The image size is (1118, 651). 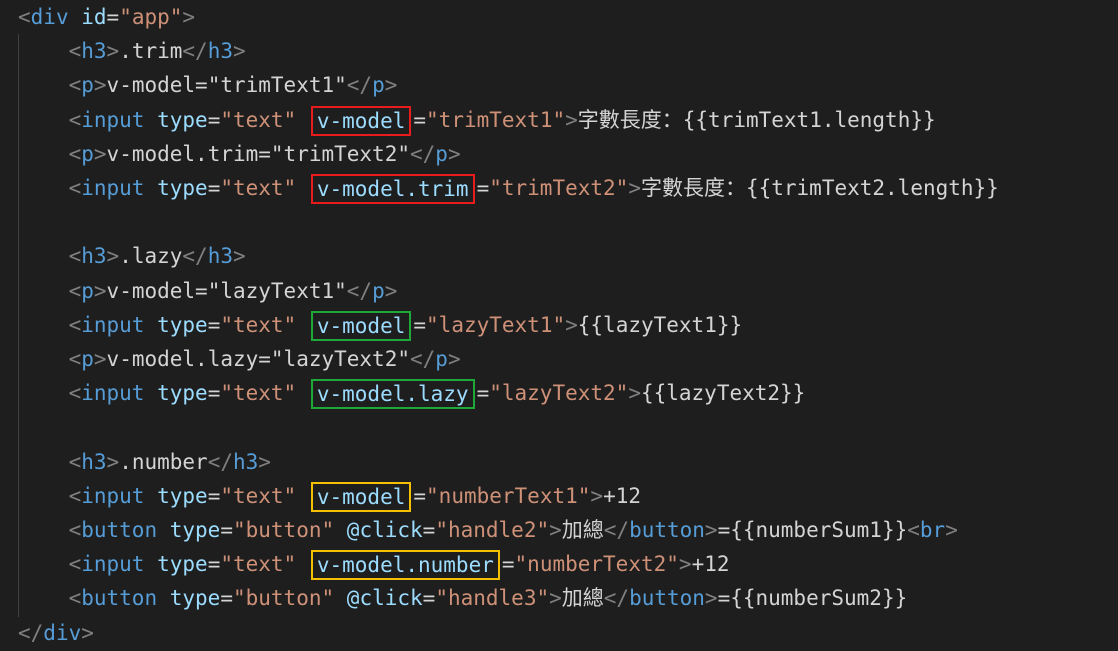 I want to click on code-token: @click, so click(x=384, y=530).